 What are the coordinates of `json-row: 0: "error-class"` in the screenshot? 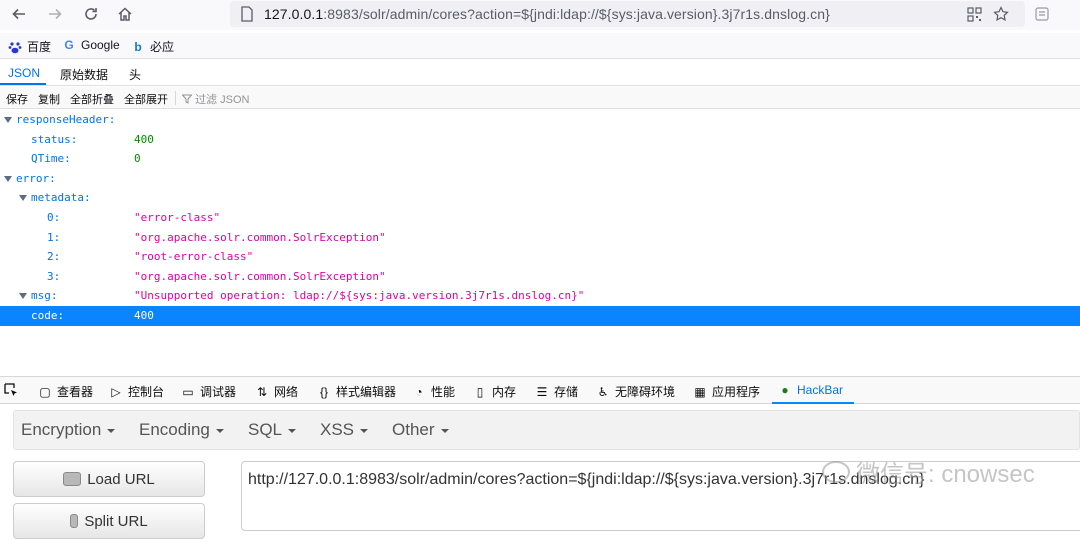 It's located at (540, 218).